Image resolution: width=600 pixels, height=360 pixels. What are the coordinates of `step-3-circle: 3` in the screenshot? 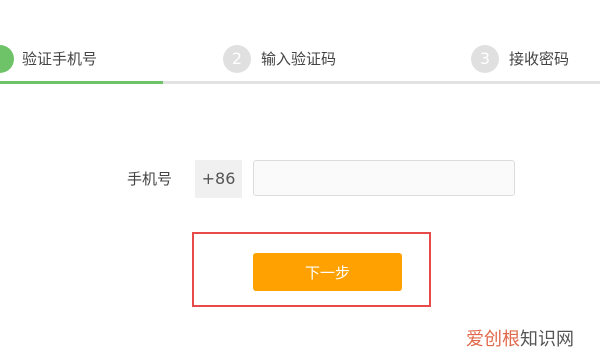 It's located at (485, 59).